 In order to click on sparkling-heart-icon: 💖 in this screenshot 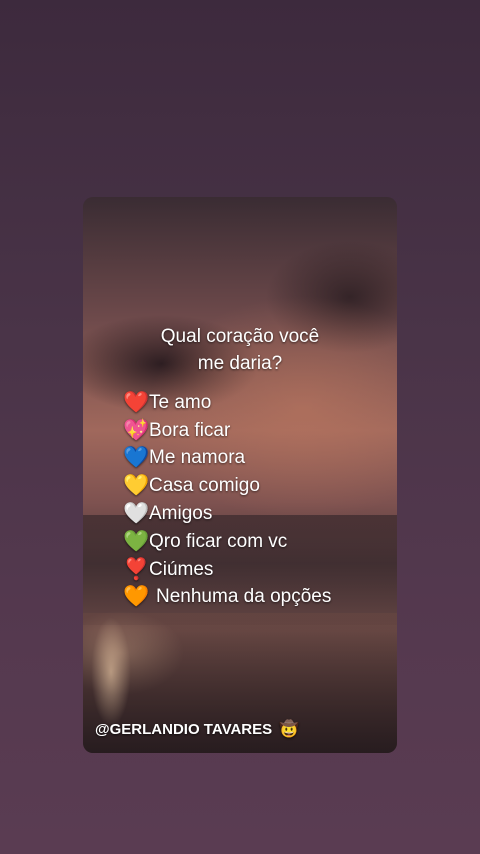, I will do `click(136, 430)`.